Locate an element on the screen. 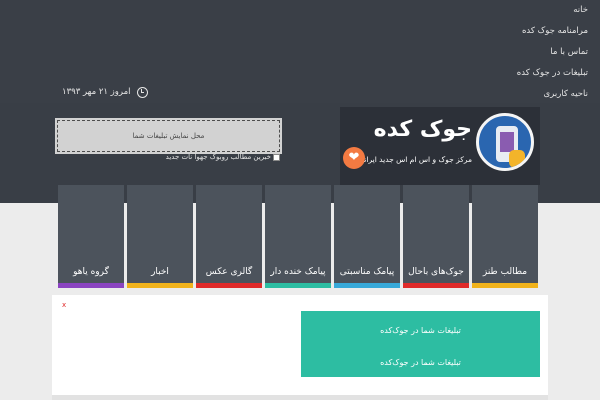  latest-posts-feed-link: خبرین مطالب روبوک جهوا نات جدید is located at coordinates (222, 157).